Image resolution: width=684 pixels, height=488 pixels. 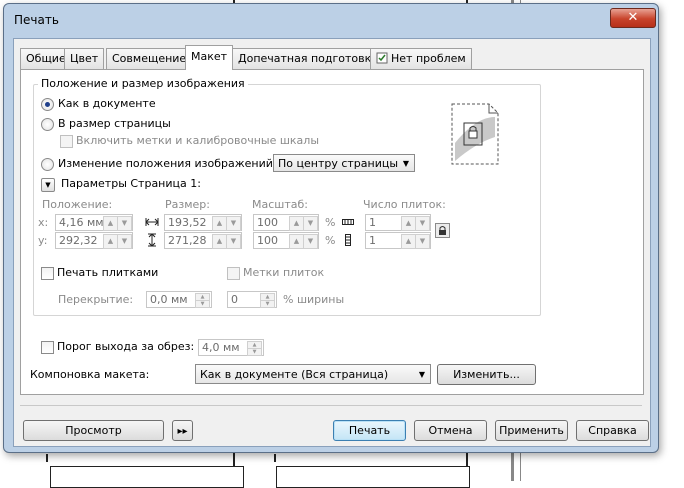 I want to click on position-x-field: 4,16 мм ▲ ▼, so click(x=94, y=222).